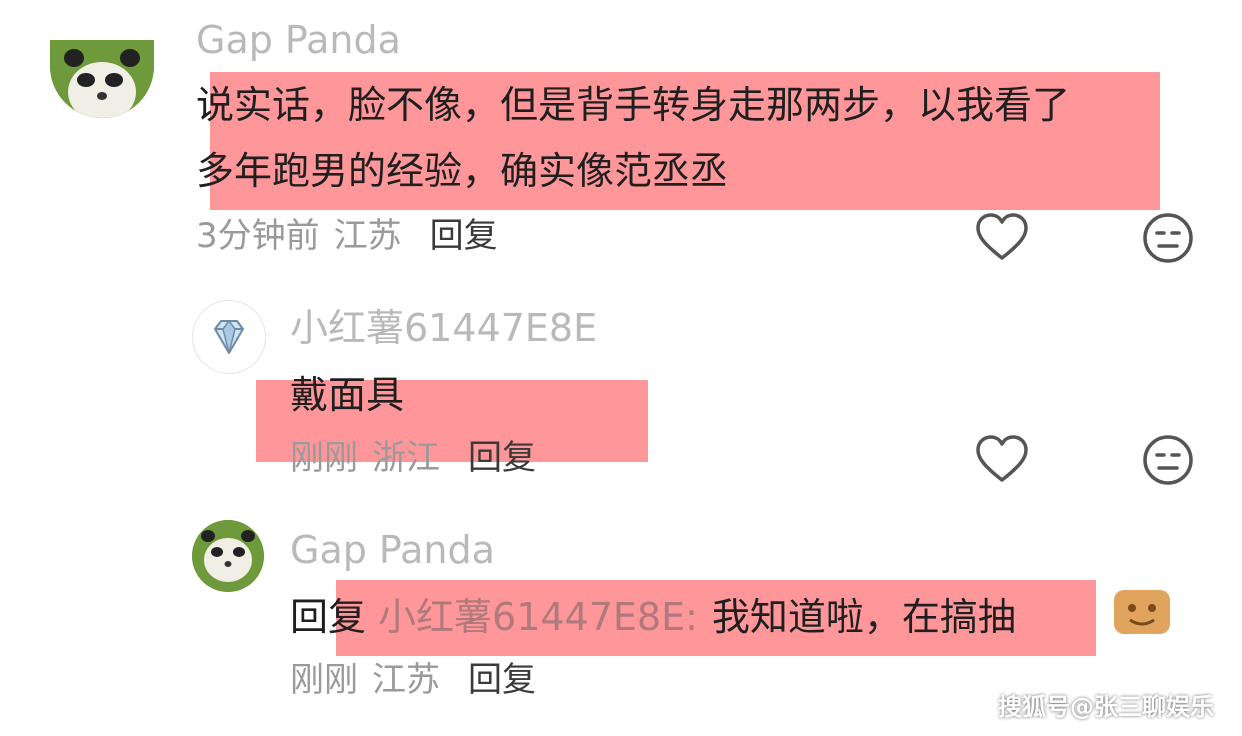 The height and width of the screenshot is (736, 1242). I want to click on emoji-face-icon, so click(1142, 612).